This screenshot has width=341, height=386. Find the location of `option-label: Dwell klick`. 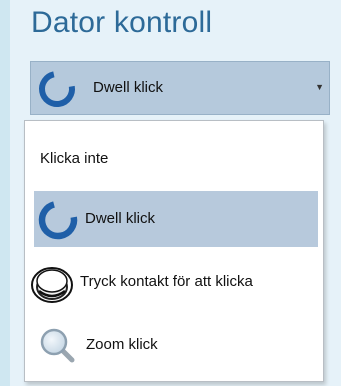

option-label: Dwell klick is located at coordinates (120, 218).